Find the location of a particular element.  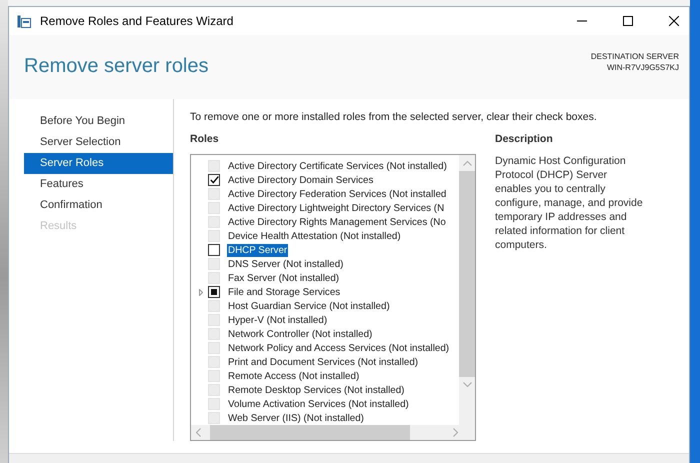

wizard-step: Confirmation is located at coordinates (98, 205).